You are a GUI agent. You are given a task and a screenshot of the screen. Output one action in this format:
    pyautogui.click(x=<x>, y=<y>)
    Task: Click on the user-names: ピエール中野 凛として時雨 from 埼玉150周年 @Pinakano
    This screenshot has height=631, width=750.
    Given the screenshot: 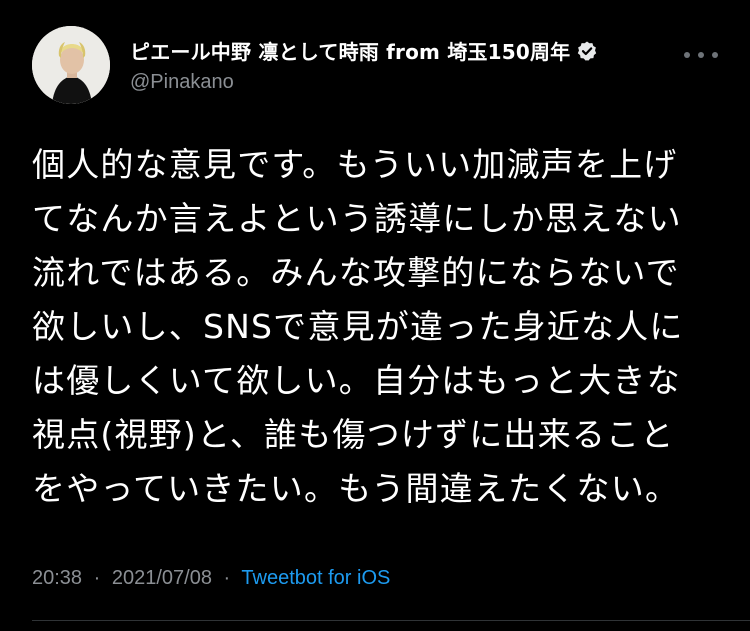 What is the action you would take?
    pyautogui.click(x=400, y=65)
    